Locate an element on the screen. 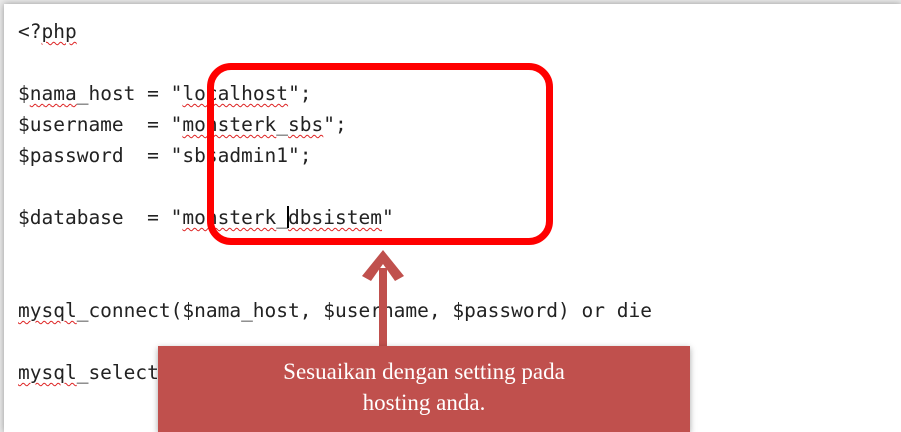  up-arrow-icon is located at coordinates (383, 302).